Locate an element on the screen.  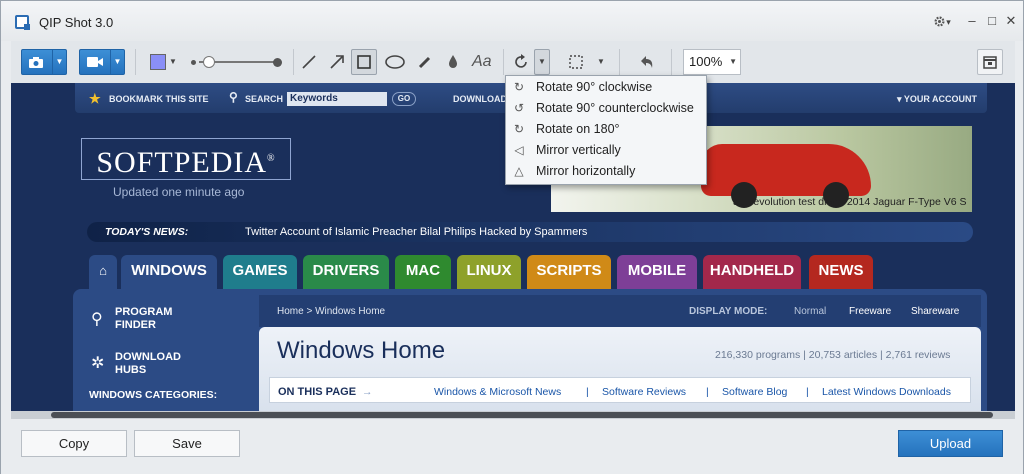
app-icon is located at coordinates (22, 22).